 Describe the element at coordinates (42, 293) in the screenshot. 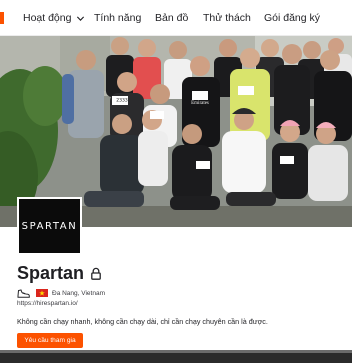

I see `vietnam-flag-icon` at that location.